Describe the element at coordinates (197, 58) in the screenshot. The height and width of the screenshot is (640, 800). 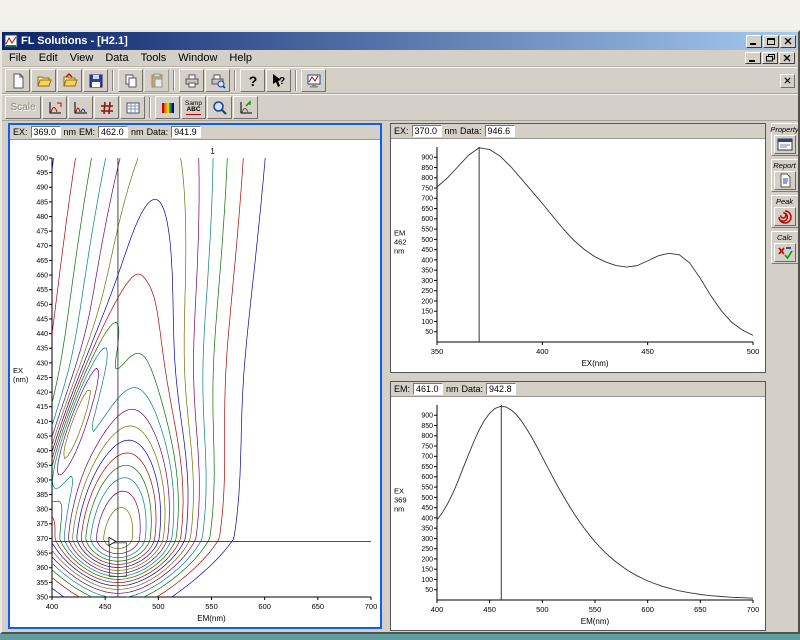
I see `menu-window: Window` at that location.